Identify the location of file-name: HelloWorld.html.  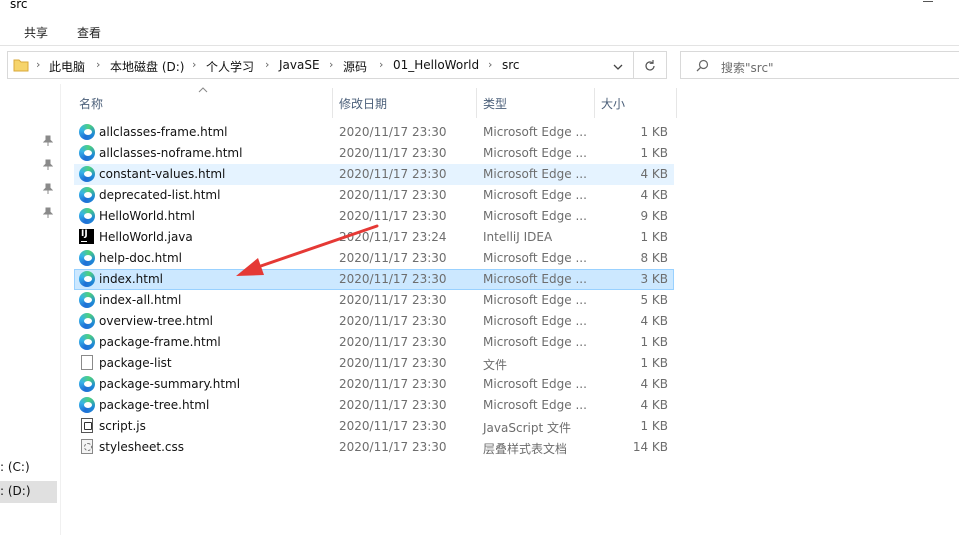
(147, 216).